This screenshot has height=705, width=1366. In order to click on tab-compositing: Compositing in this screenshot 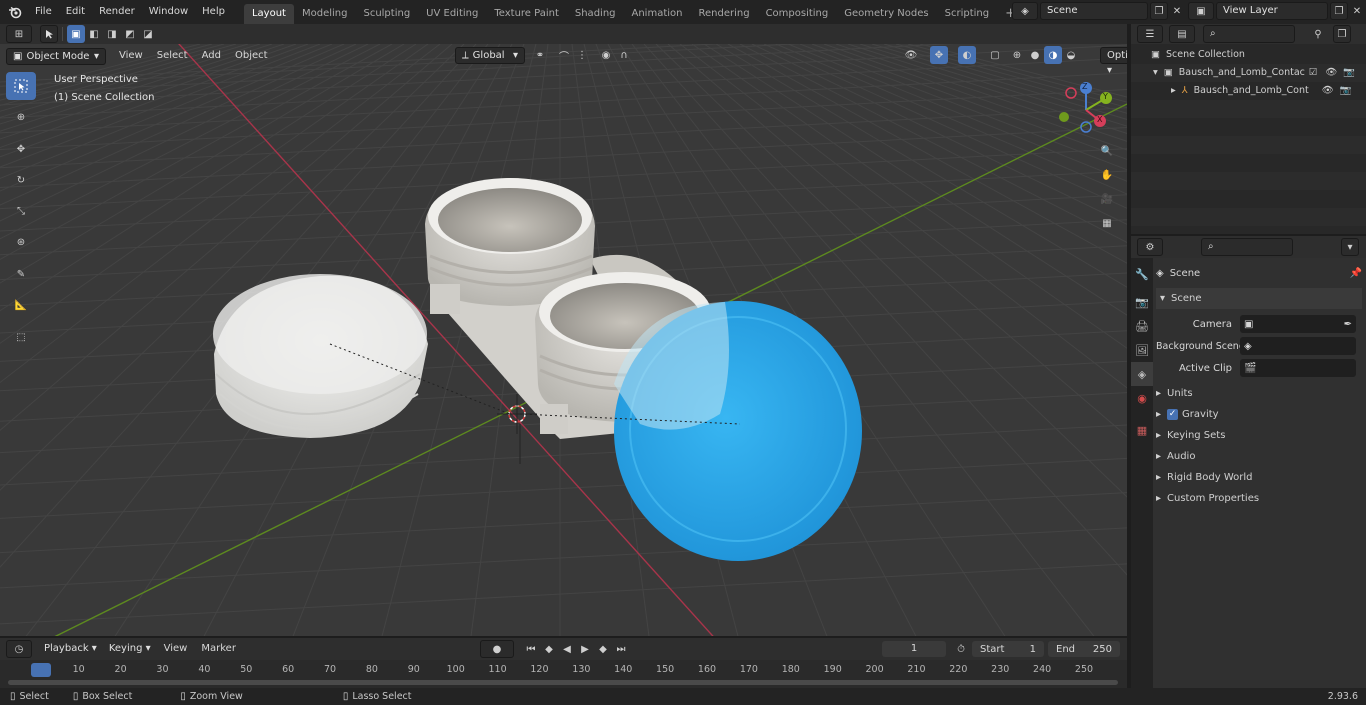, I will do `click(797, 14)`.